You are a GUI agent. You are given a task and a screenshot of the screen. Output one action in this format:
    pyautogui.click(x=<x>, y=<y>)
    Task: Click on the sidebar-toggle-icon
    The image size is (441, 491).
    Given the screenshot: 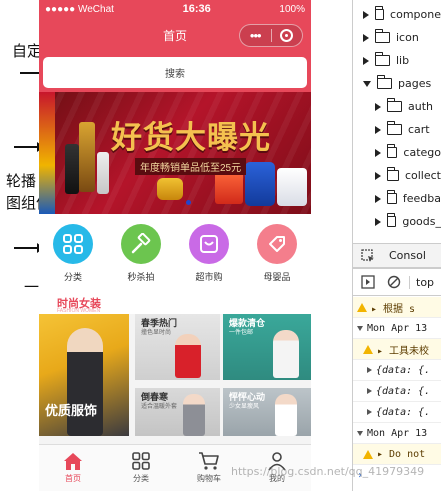 What is the action you would take?
    pyautogui.click(x=368, y=282)
    